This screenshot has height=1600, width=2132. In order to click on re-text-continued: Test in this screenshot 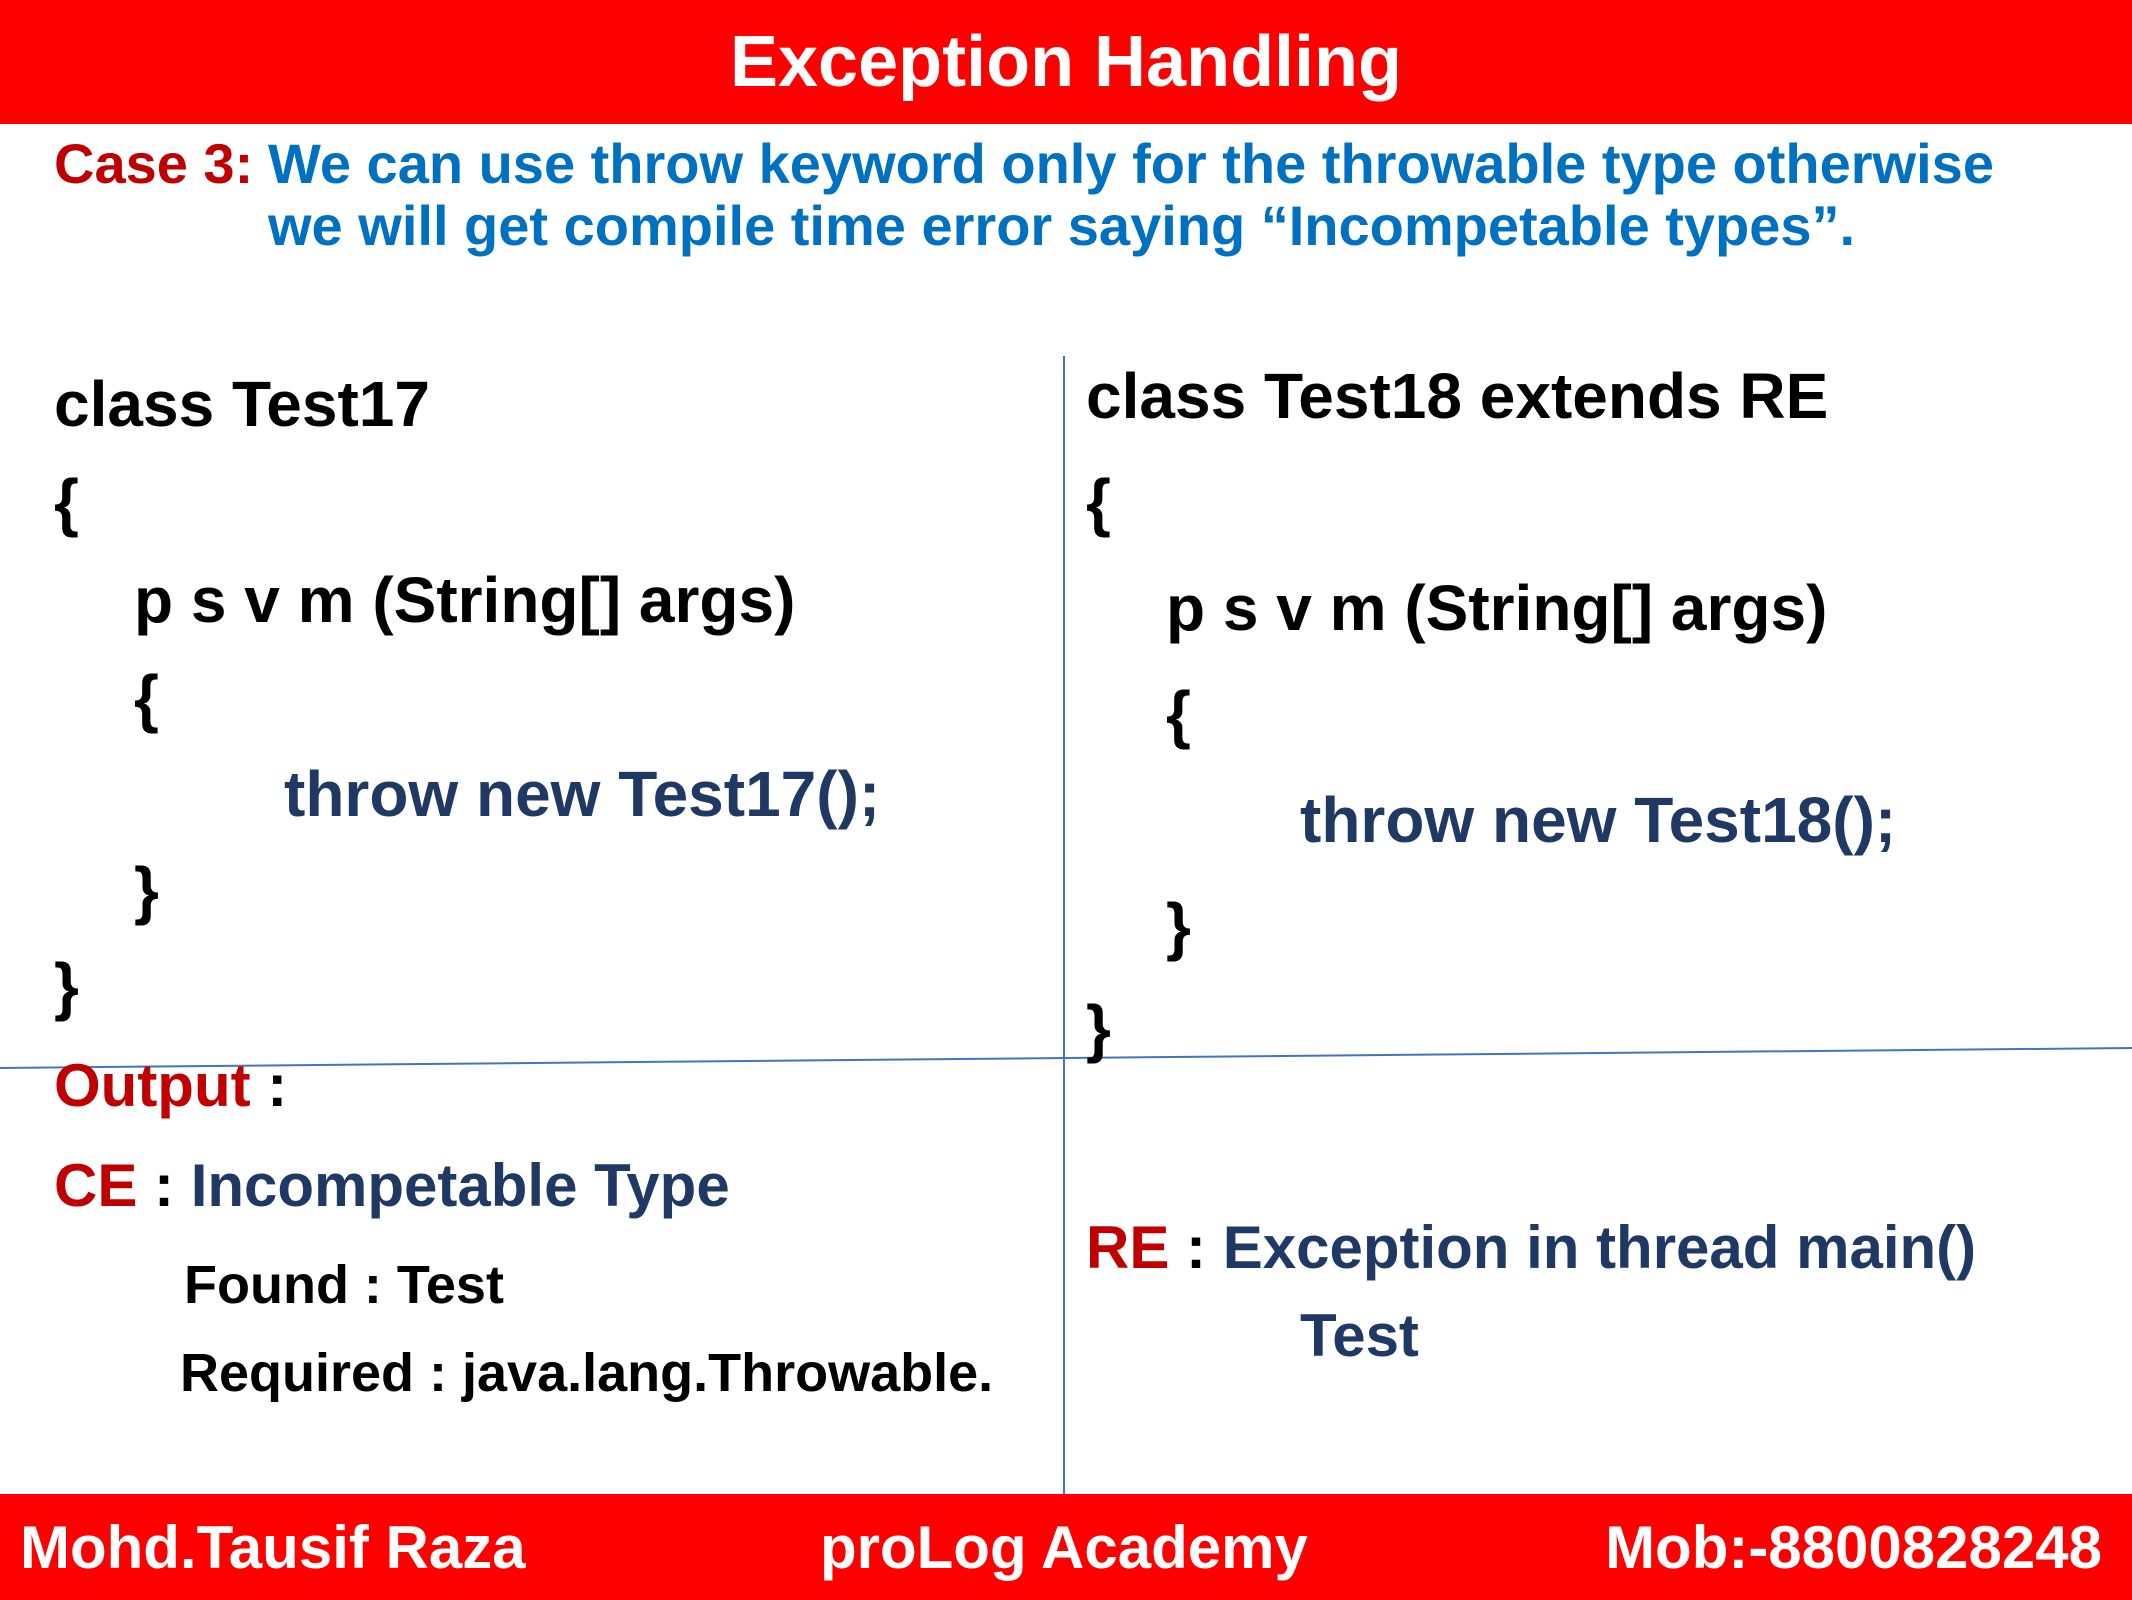, I will do `click(1359, 1335)`.